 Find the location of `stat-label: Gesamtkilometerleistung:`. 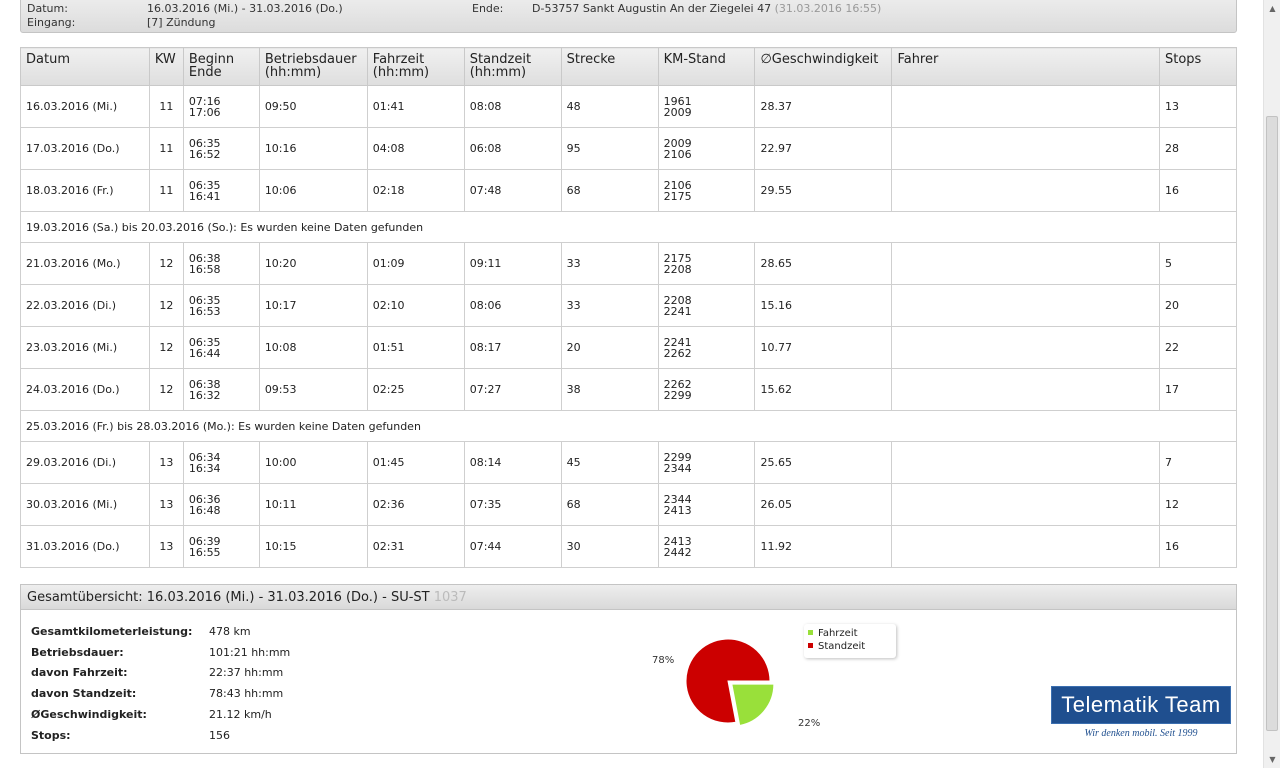

stat-label: Gesamtkilometerleistung: is located at coordinates (112, 631).